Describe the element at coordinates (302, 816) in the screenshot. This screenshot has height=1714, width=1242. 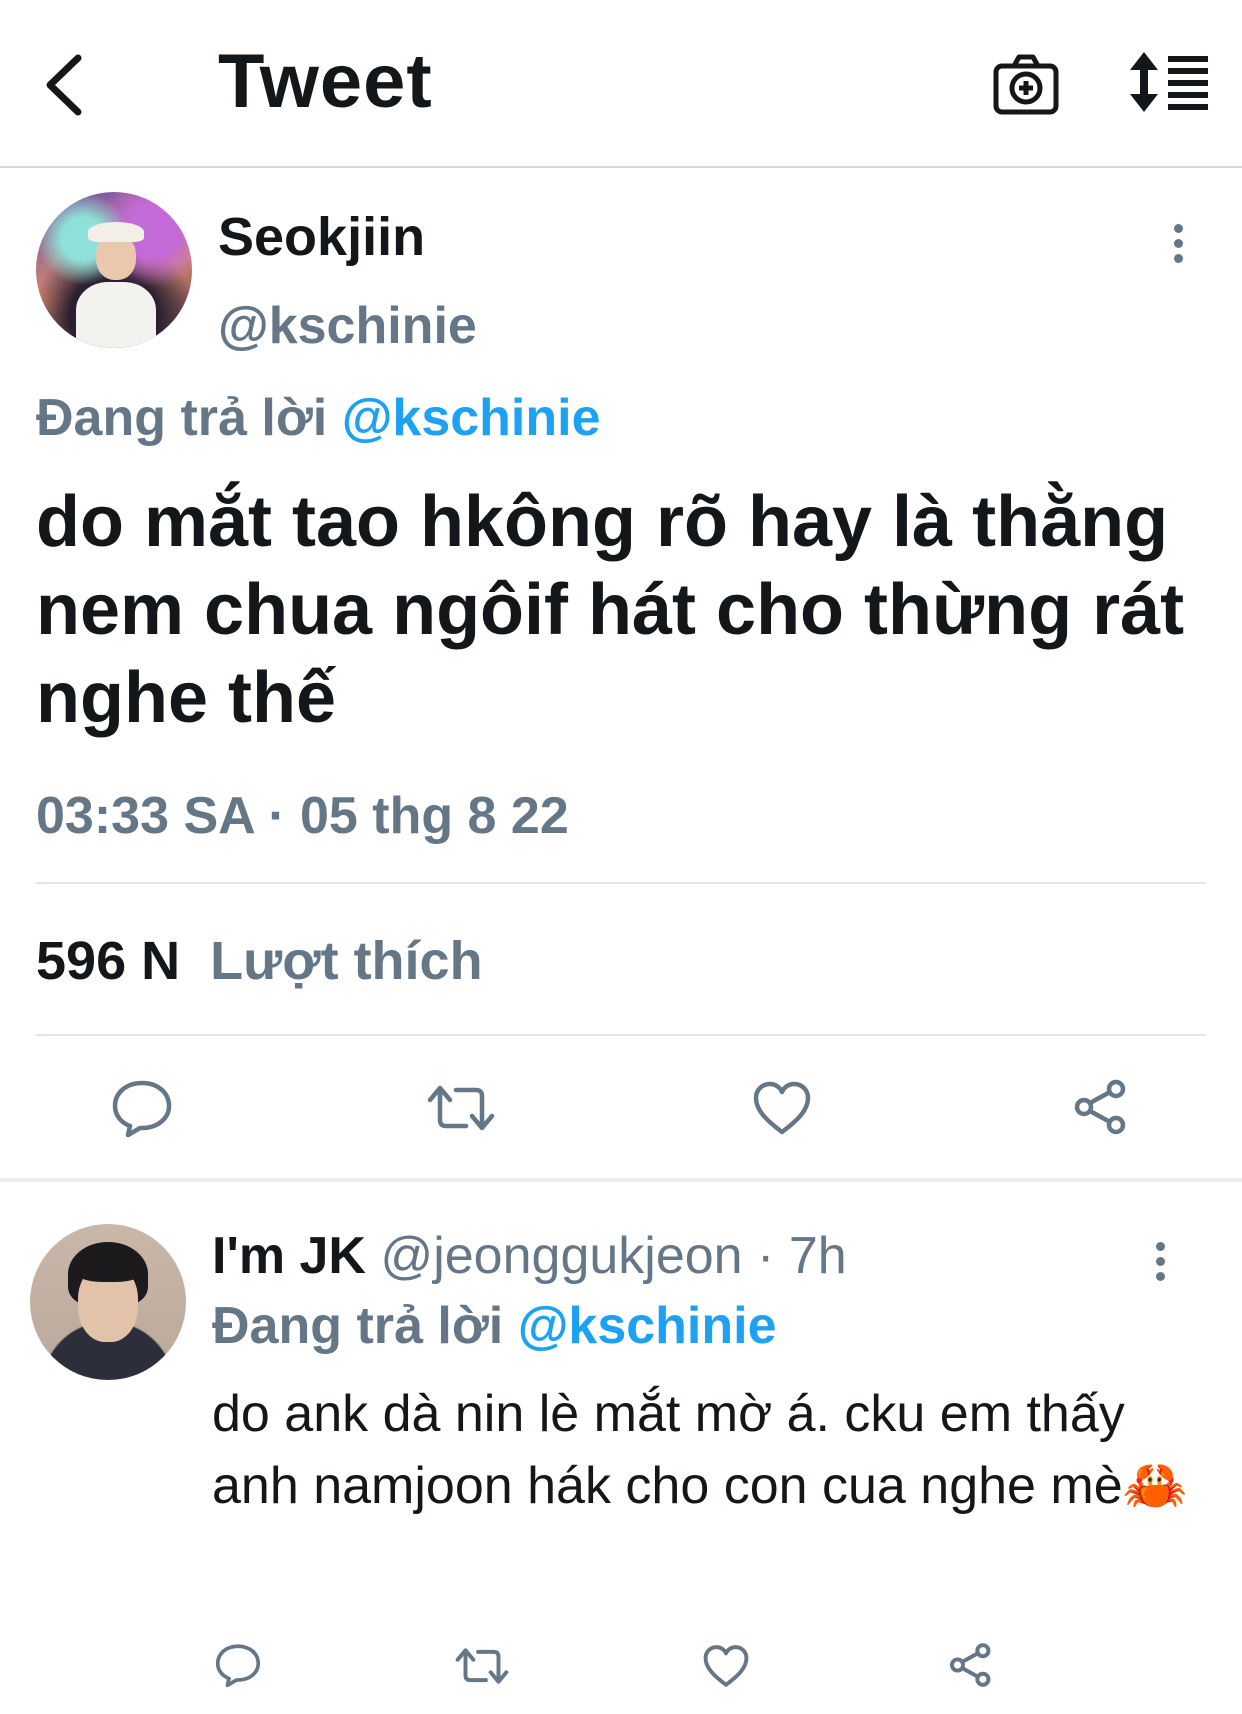
I see `tweet-timestamp: 03:33 SA · 05 thg 8 22` at that location.